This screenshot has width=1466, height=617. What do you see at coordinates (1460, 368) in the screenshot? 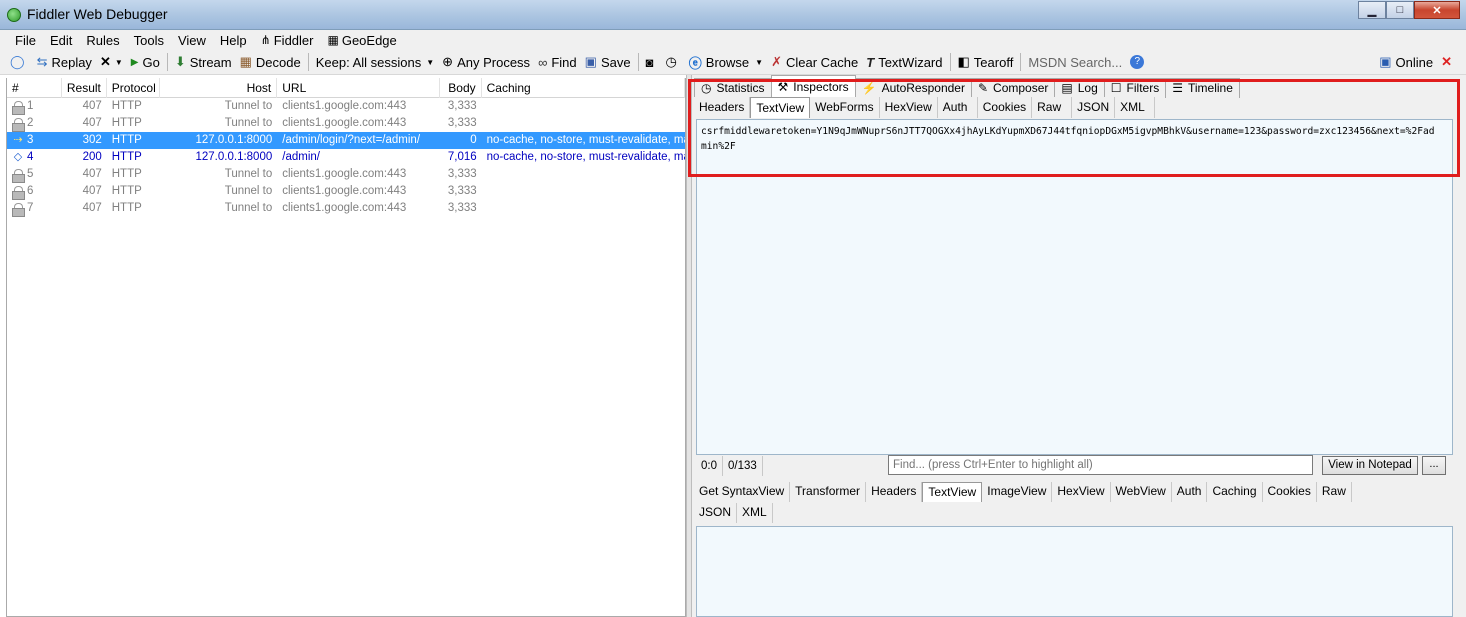
I see `panel-scrollbar` at bounding box center [1460, 368].